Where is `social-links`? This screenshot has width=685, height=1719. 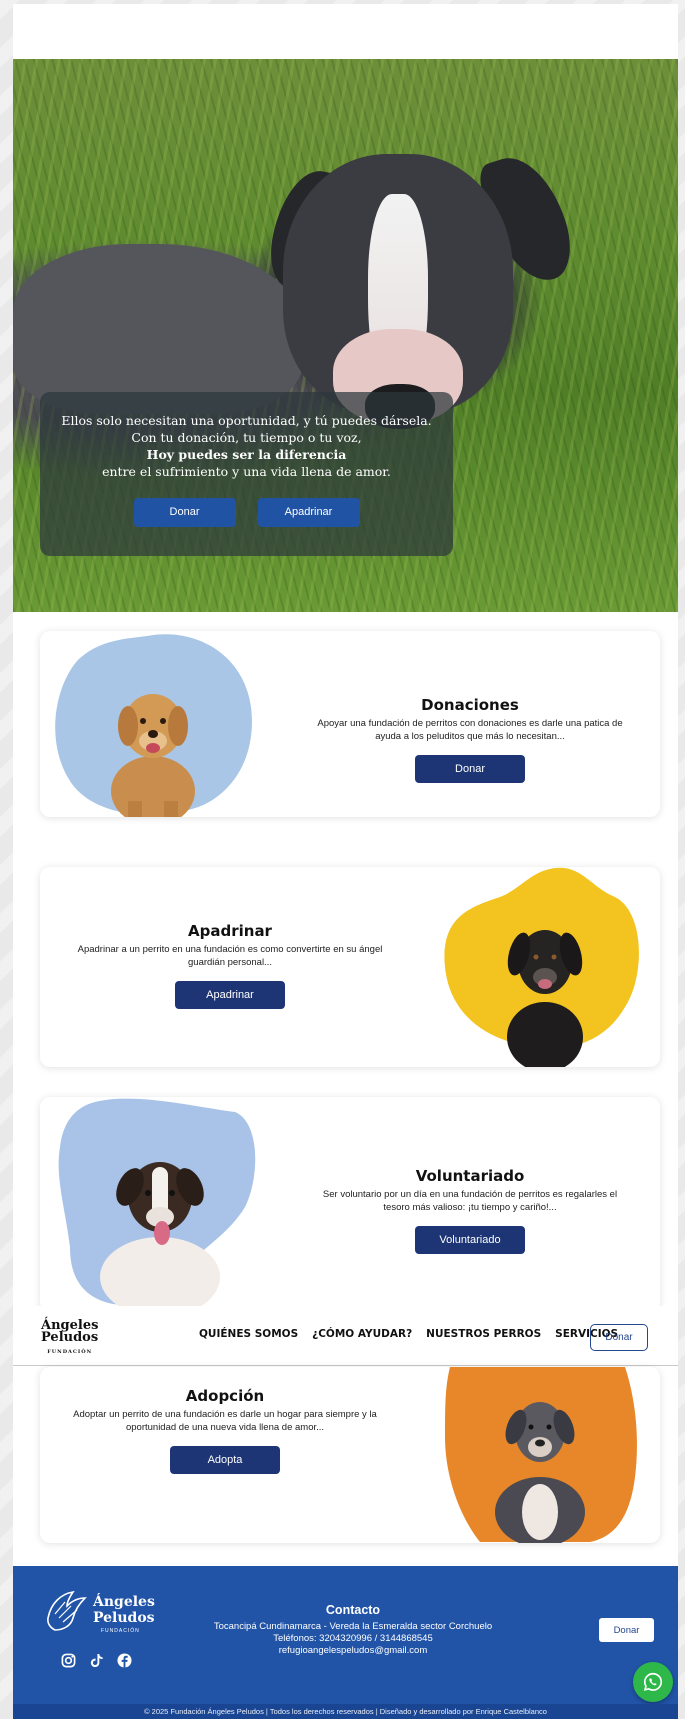 social-links is located at coordinates (96, 1660).